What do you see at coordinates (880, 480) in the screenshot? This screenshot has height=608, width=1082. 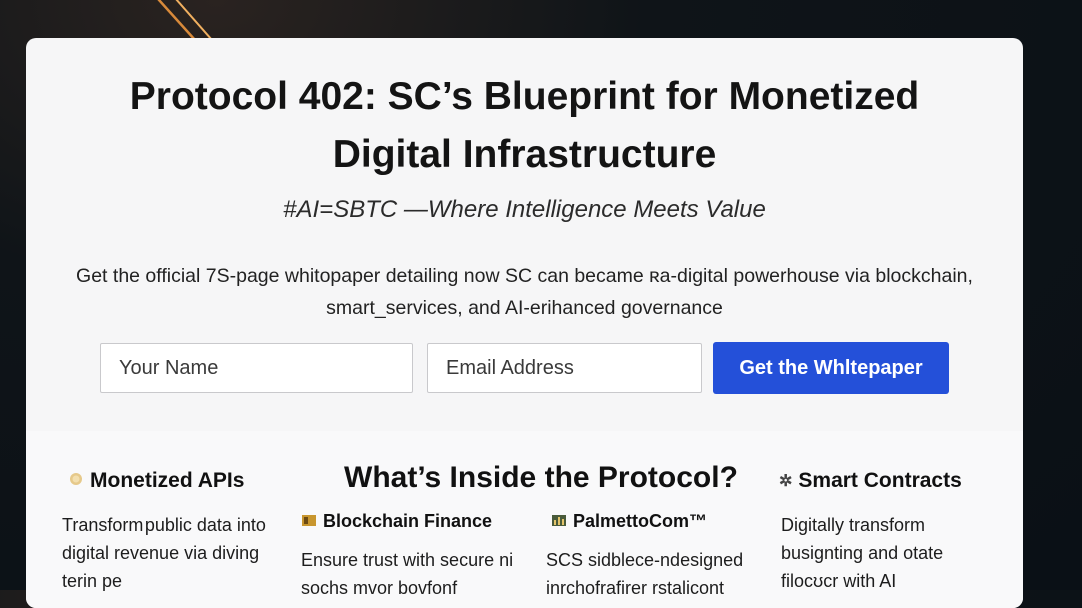 I see `feature-heading-label: Smart Contracts` at bounding box center [880, 480].